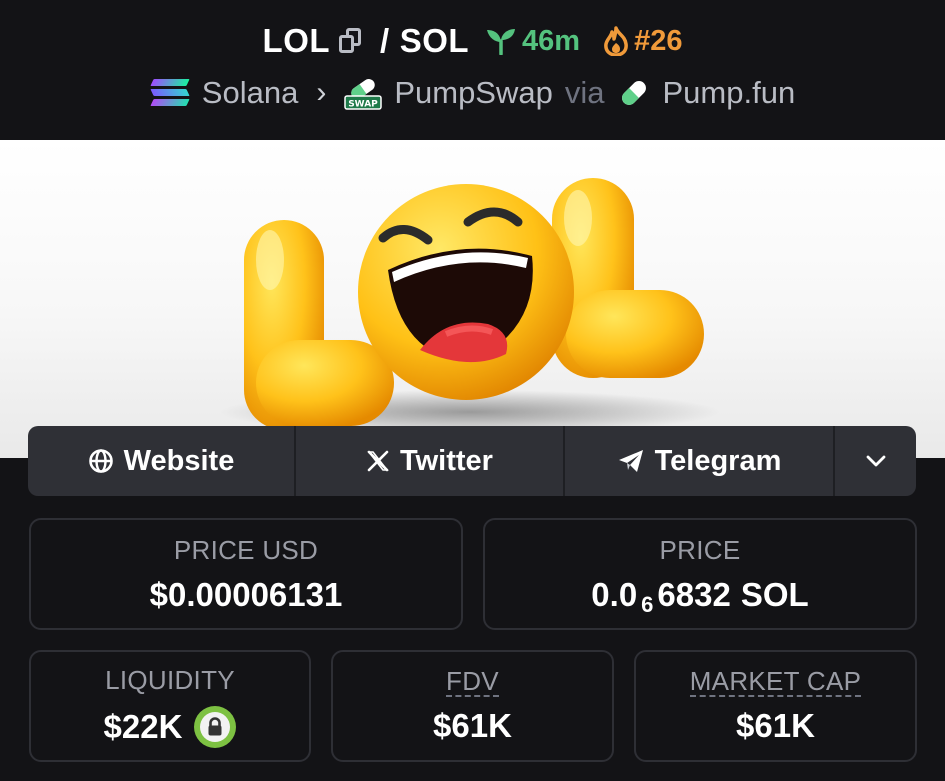 The width and height of the screenshot is (945, 781). I want to click on market-cap-value: $61K, so click(775, 725).